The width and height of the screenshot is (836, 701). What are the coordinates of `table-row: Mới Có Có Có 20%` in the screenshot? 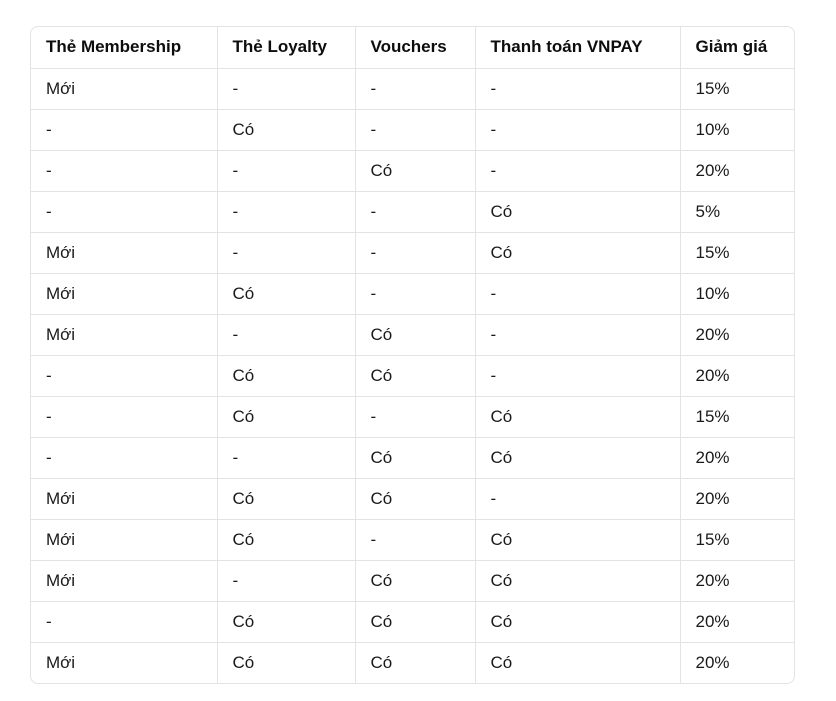 It's located at (412, 662).